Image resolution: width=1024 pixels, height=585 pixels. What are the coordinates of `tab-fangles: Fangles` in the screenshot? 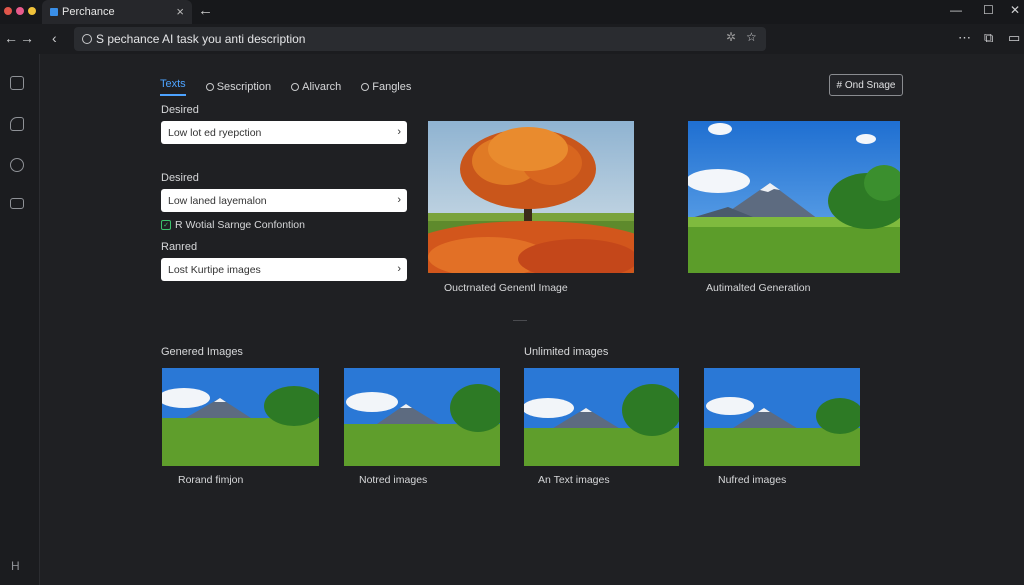 It's located at (386, 87).